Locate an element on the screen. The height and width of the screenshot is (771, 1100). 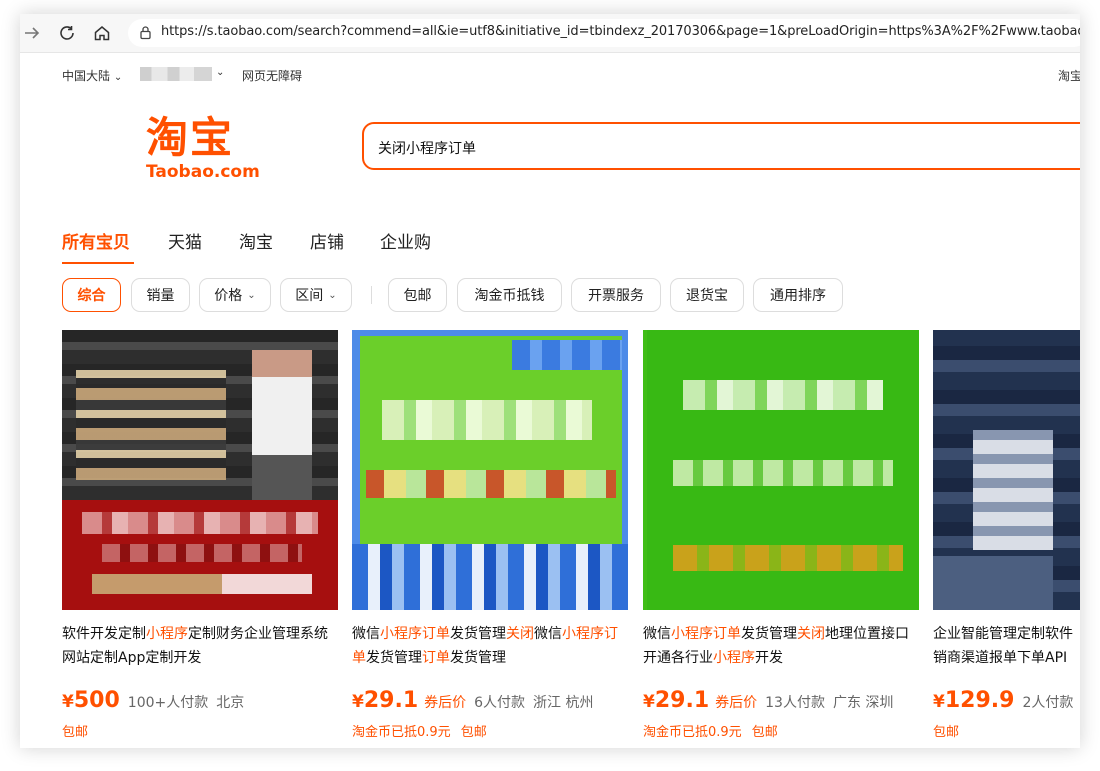
tab-enterprise: 企业购 is located at coordinates (405, 240).